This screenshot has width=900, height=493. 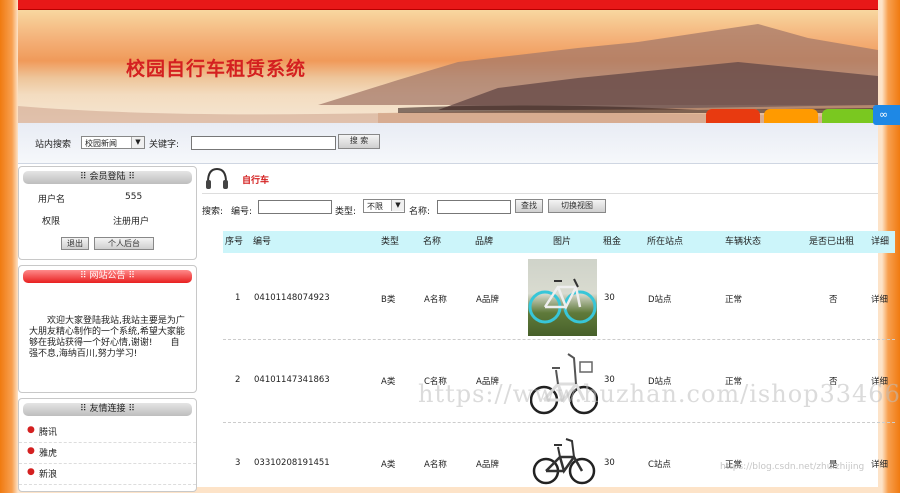 I want to click on cell-index: 2, so click(x=238, y=380).